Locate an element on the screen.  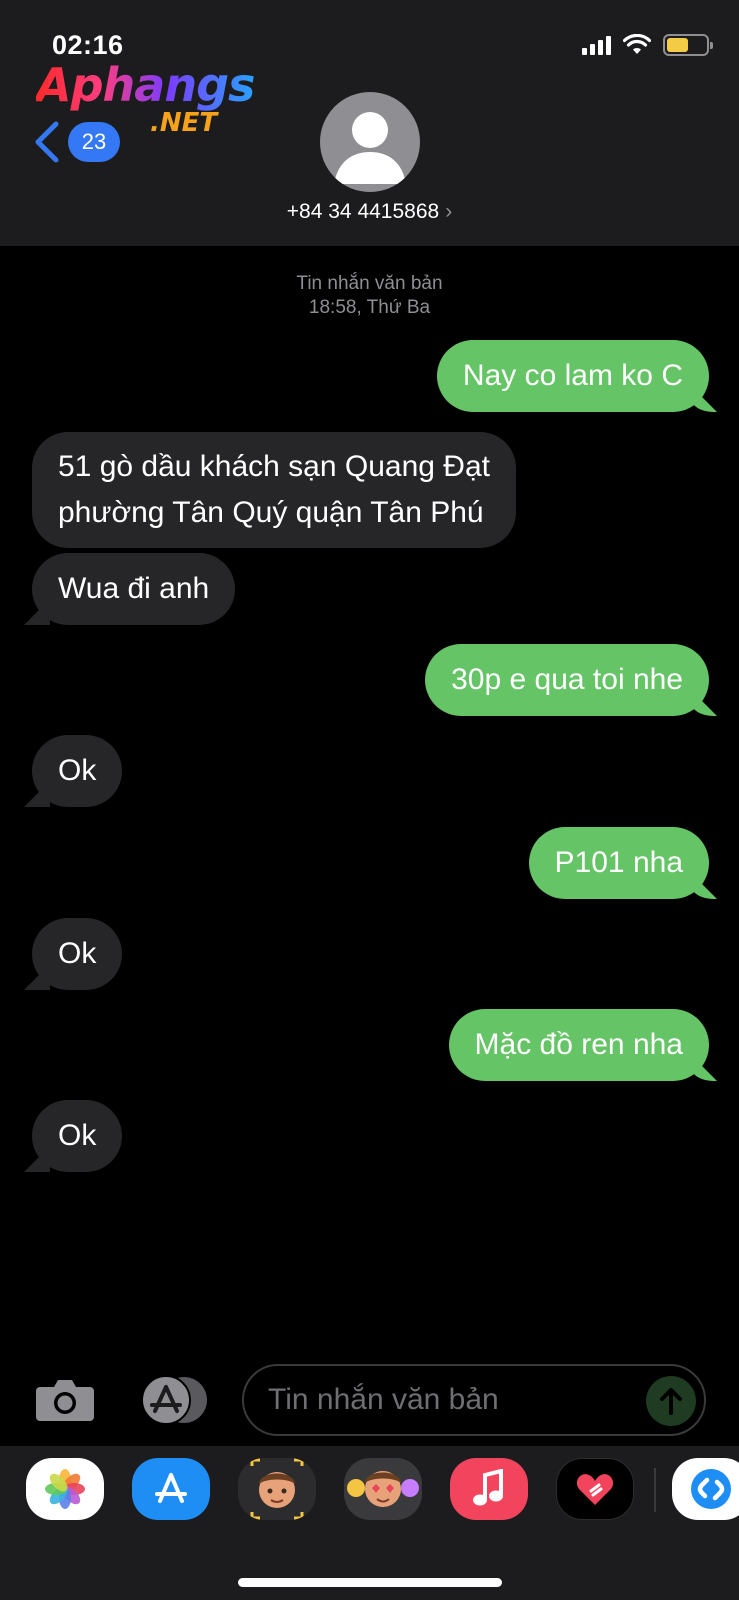
message-input-field is located at coordinates (474, 1400).